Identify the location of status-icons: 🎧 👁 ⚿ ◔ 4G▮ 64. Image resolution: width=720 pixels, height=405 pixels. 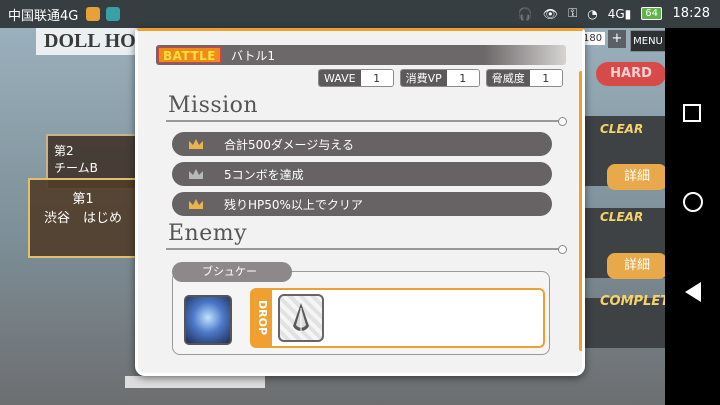
(590, 13).